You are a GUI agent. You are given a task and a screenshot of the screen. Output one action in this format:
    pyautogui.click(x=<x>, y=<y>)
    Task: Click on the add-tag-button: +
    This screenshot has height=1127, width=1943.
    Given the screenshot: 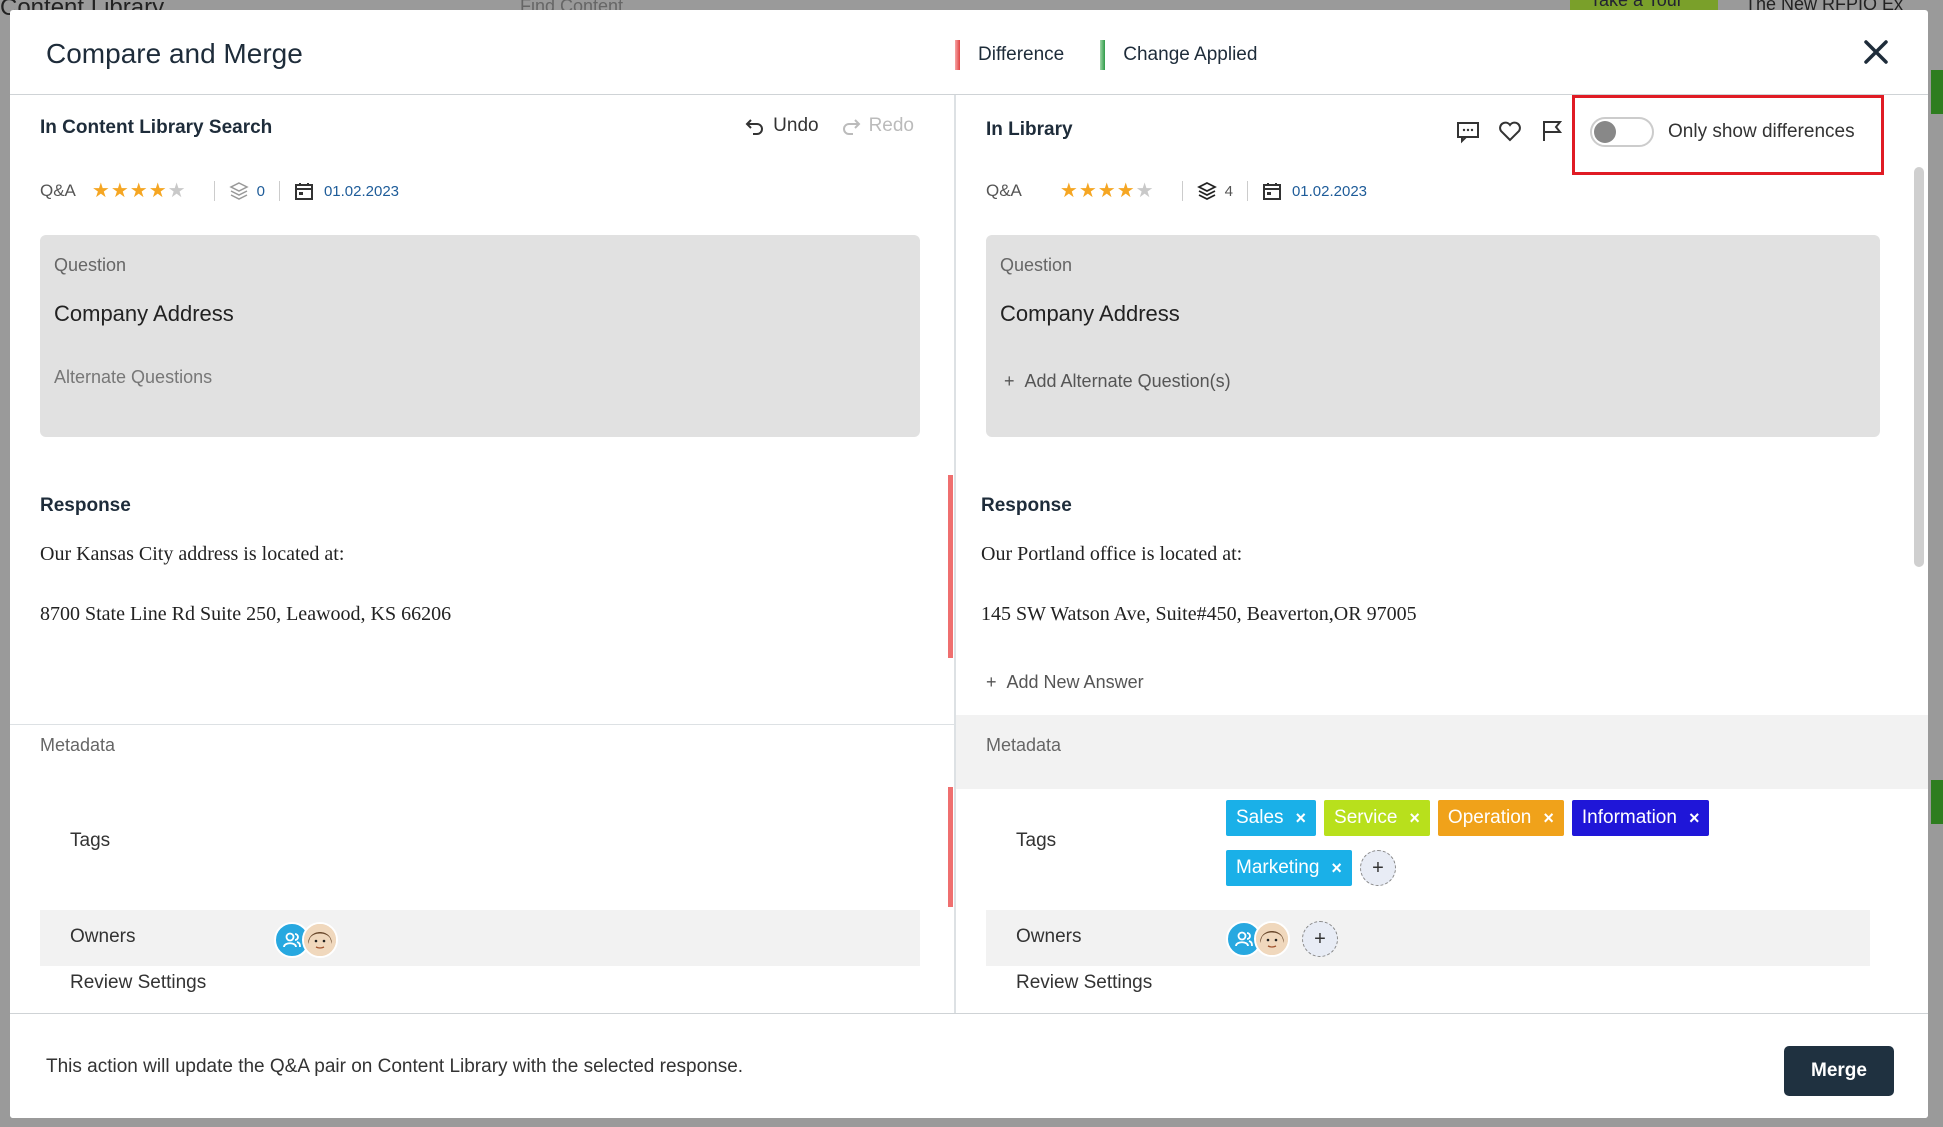 What is the action you would take?
    pyautogui.click(x=1377, y=868)
    